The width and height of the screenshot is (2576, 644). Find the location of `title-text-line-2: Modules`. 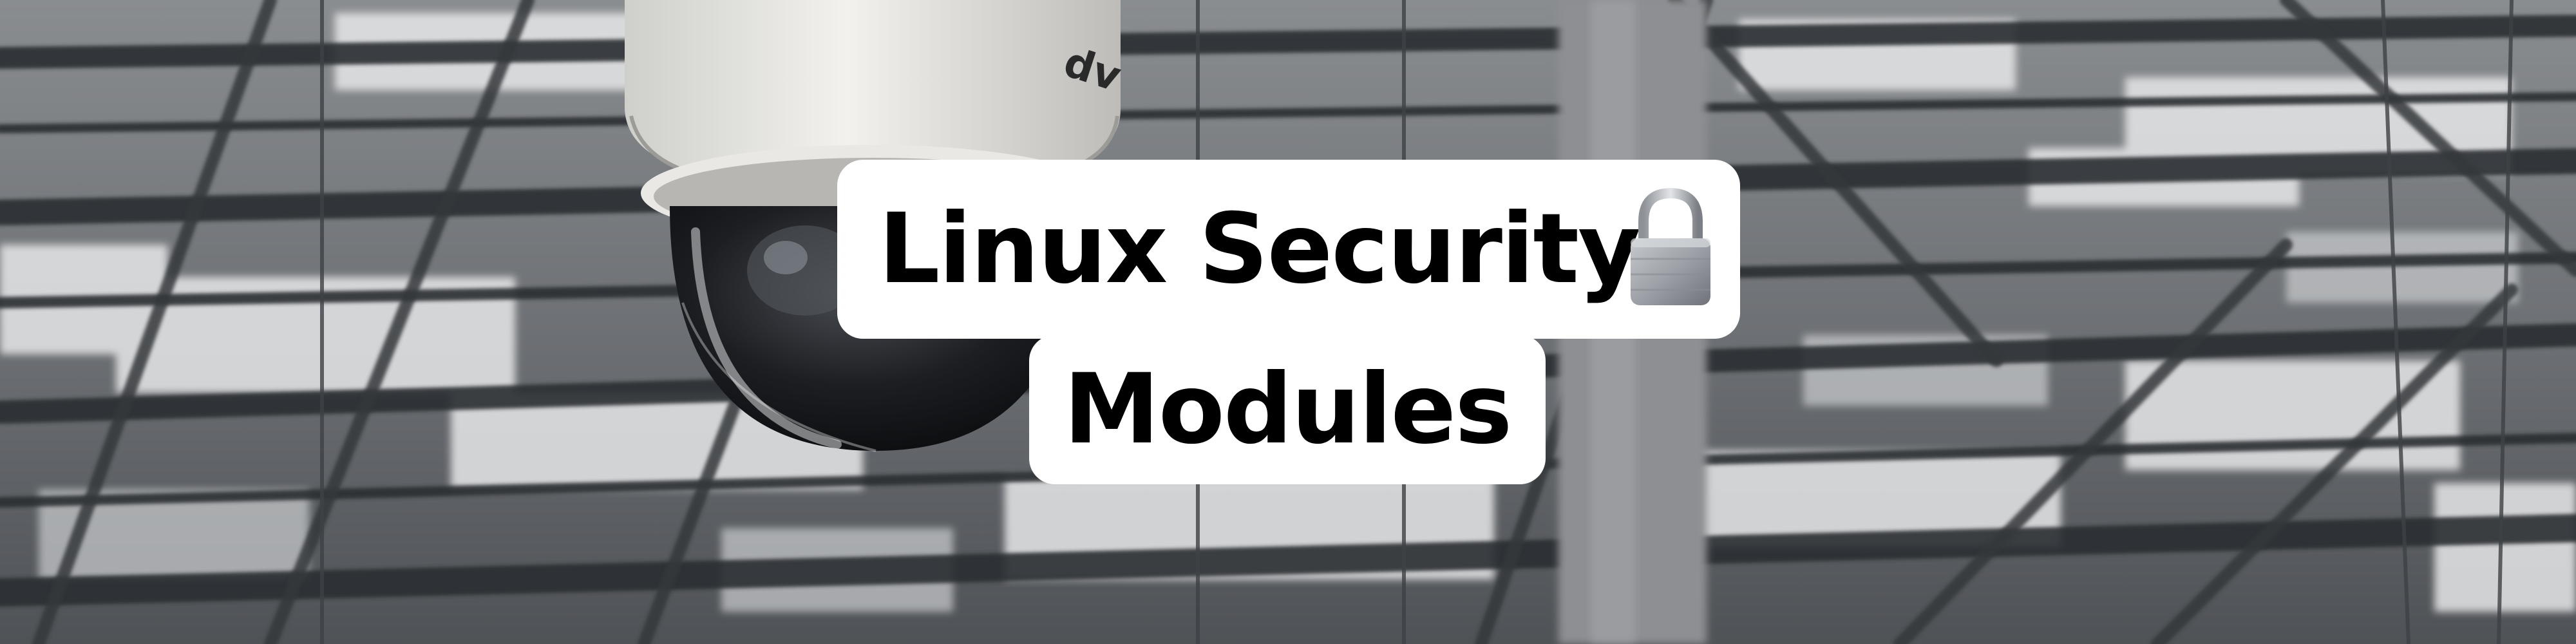

title-text-line-2: Modules is located at coordinates (1288, 410).